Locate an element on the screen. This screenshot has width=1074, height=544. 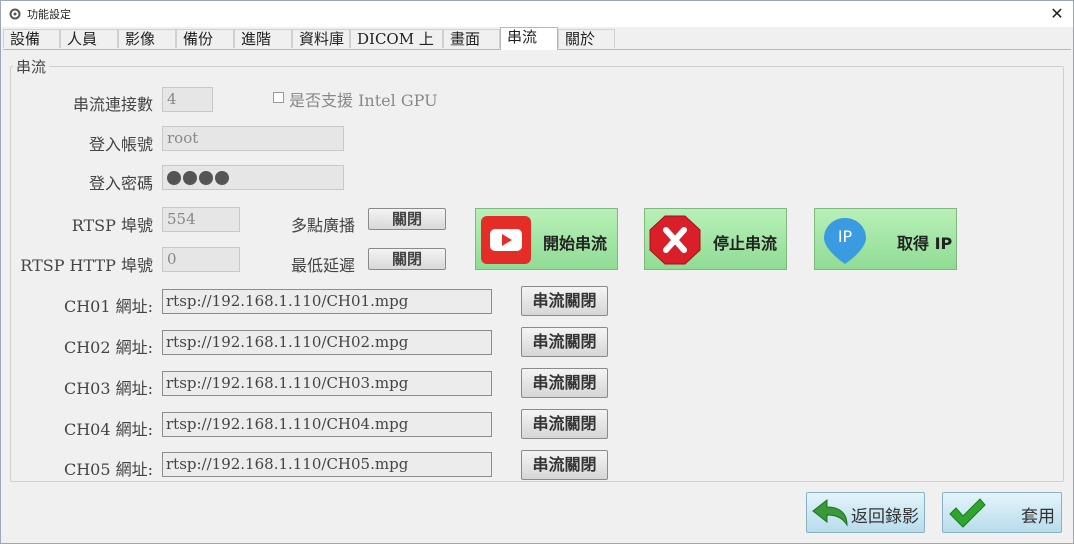
ch04-url-field: rtsp://192.168.1.110/CH04.mpg is located at coordinates (327, 424).